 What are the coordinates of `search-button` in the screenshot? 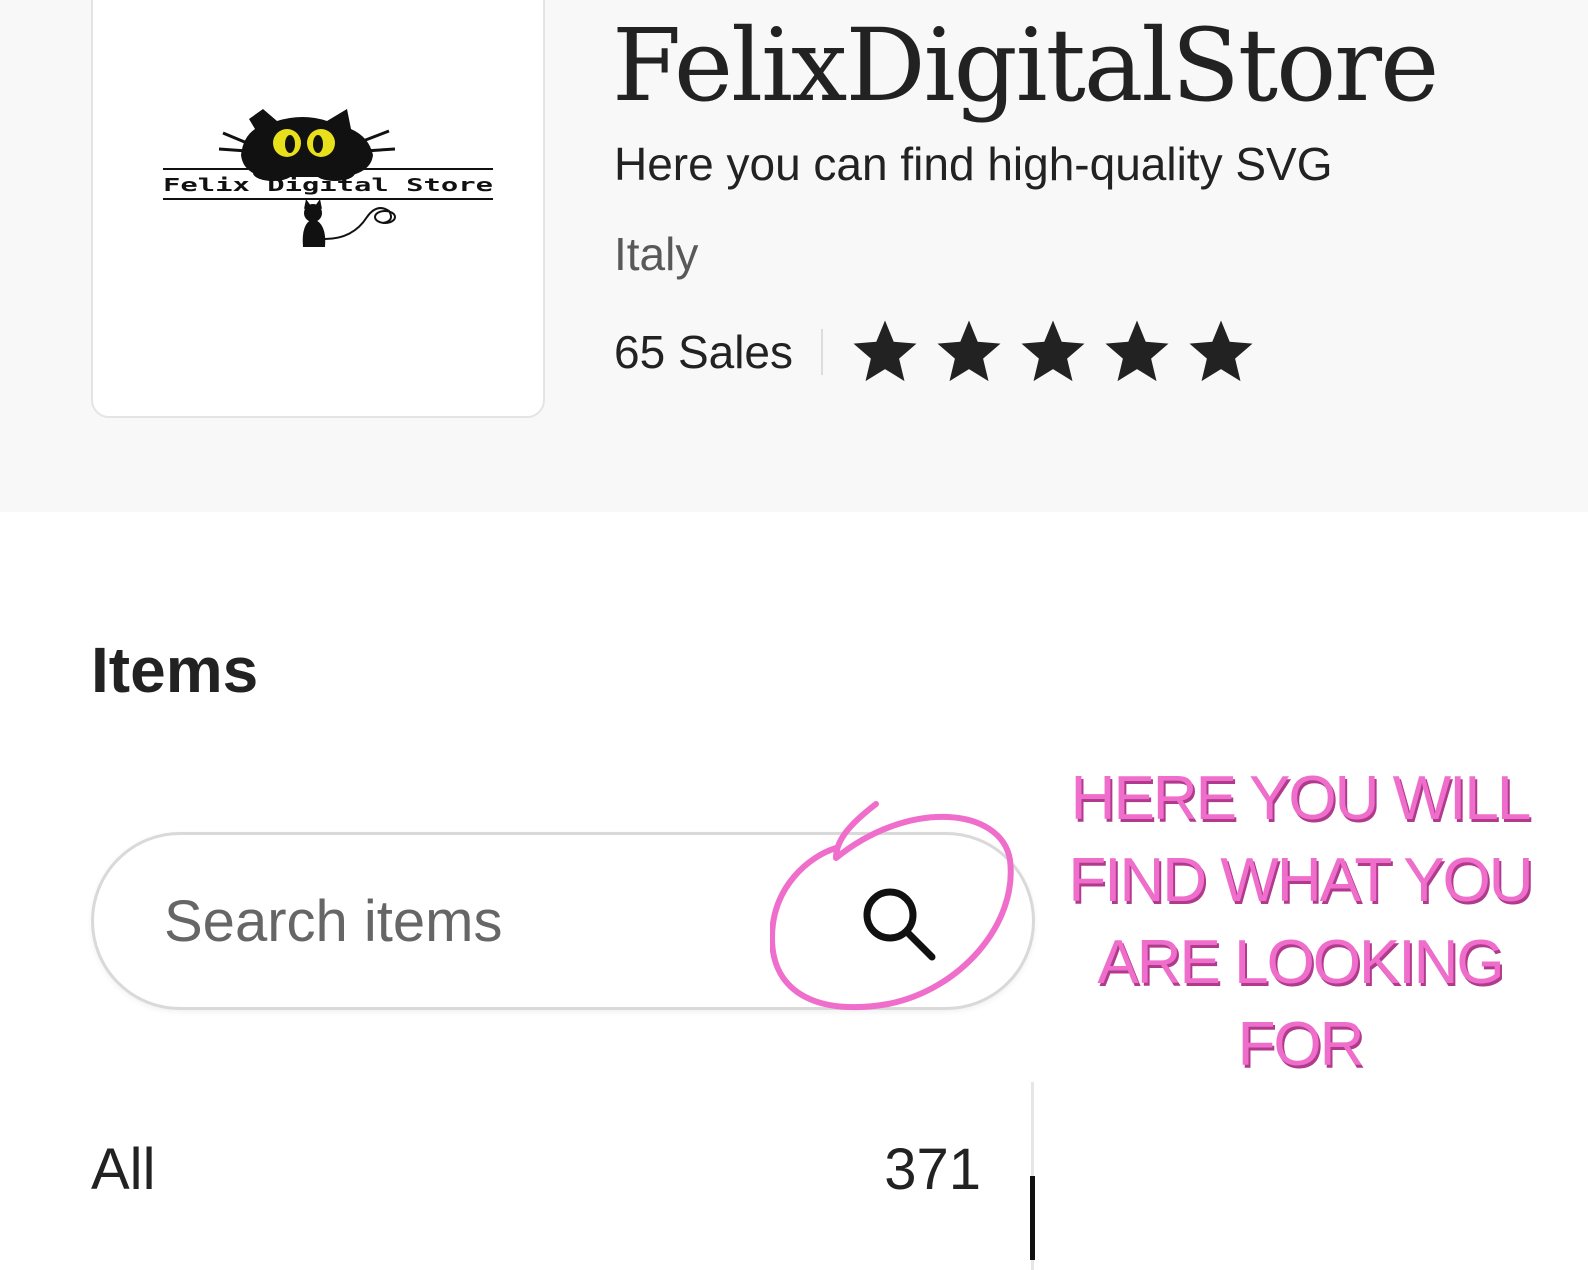 It's located at (899, 924).